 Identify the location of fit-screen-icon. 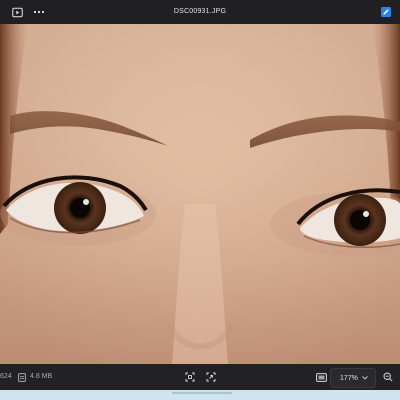
(190, 377).